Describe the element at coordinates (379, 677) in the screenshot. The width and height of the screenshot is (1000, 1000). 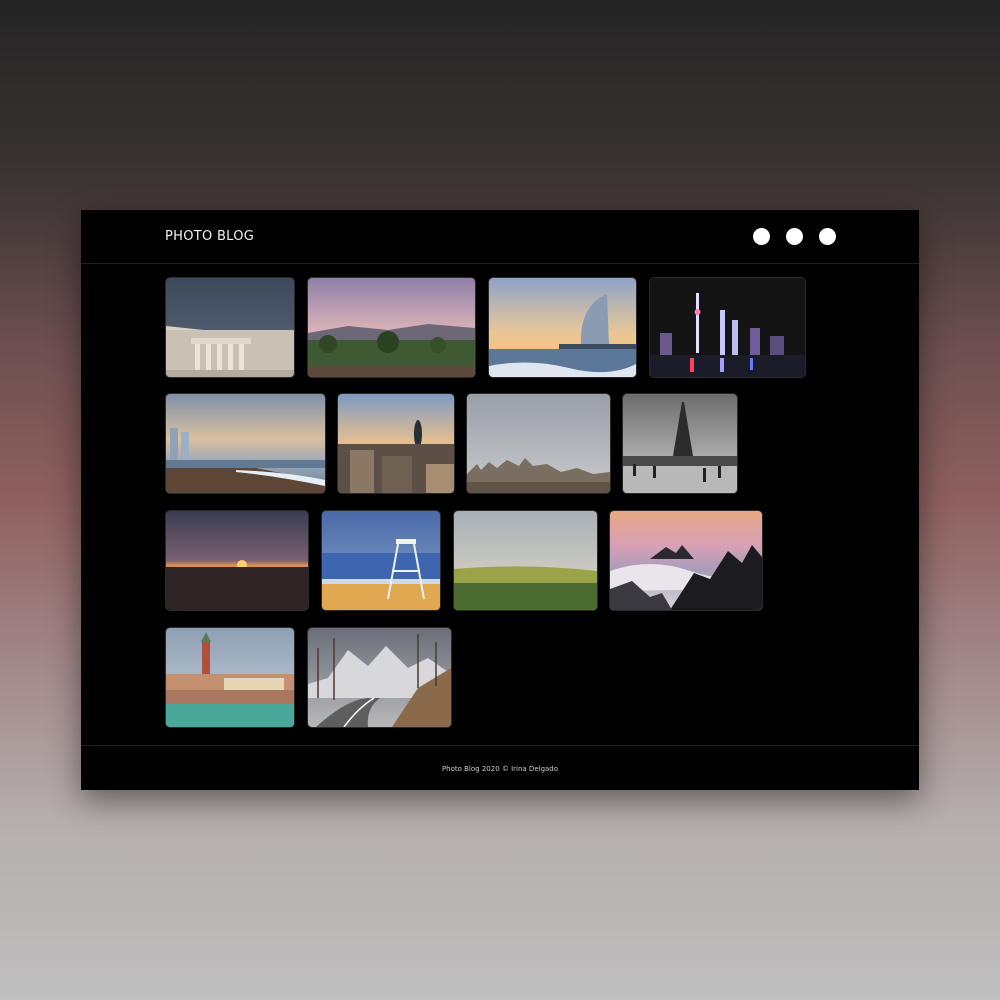
I see `photo-mountain-road` at that location.